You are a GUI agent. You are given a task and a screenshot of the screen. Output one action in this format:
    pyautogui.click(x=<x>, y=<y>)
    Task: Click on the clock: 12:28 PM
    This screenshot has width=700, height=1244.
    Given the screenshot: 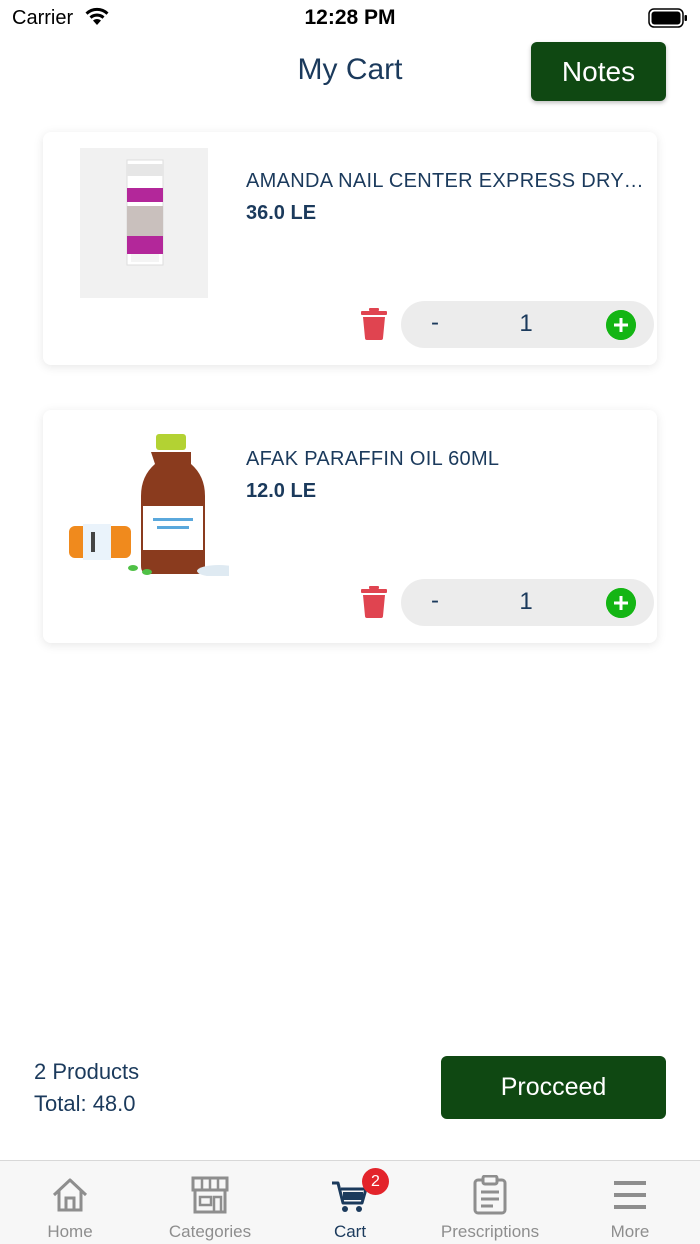 What is the action you would take?
    pyautogui.click(x=350, y=17)
    